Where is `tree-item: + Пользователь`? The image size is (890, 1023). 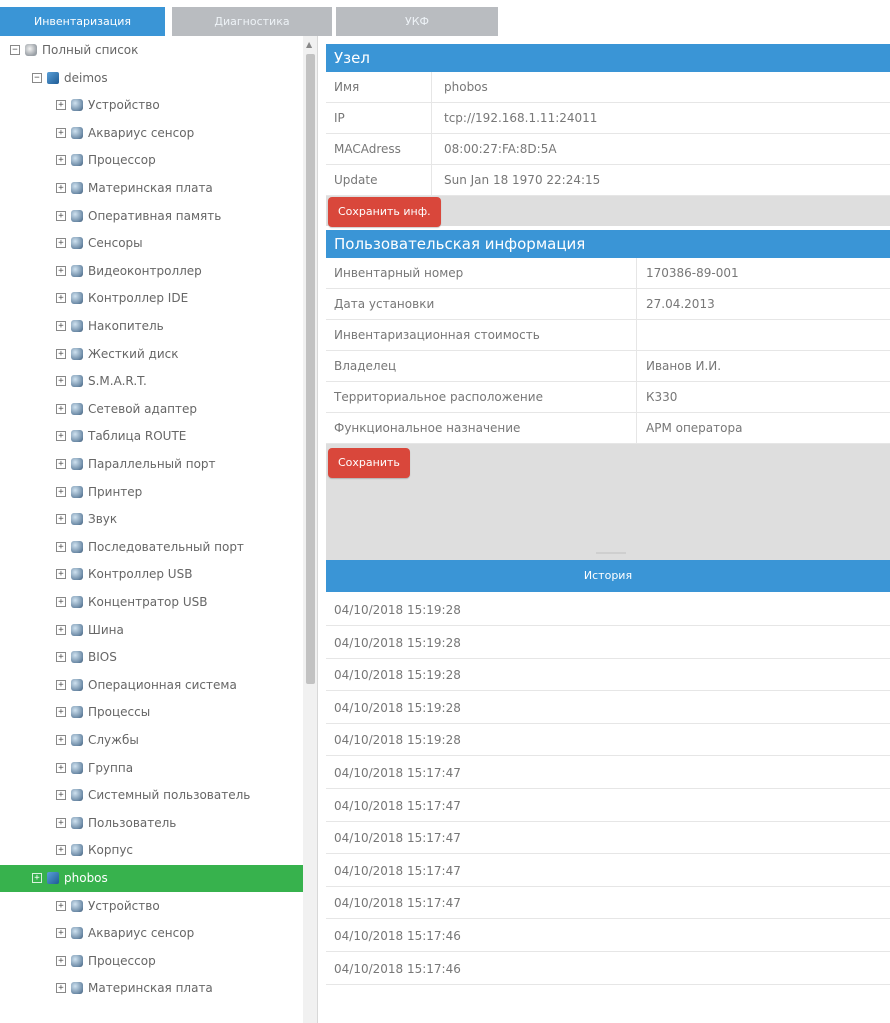 tree-item: + Пользователь is located at coordinates (151, 823).